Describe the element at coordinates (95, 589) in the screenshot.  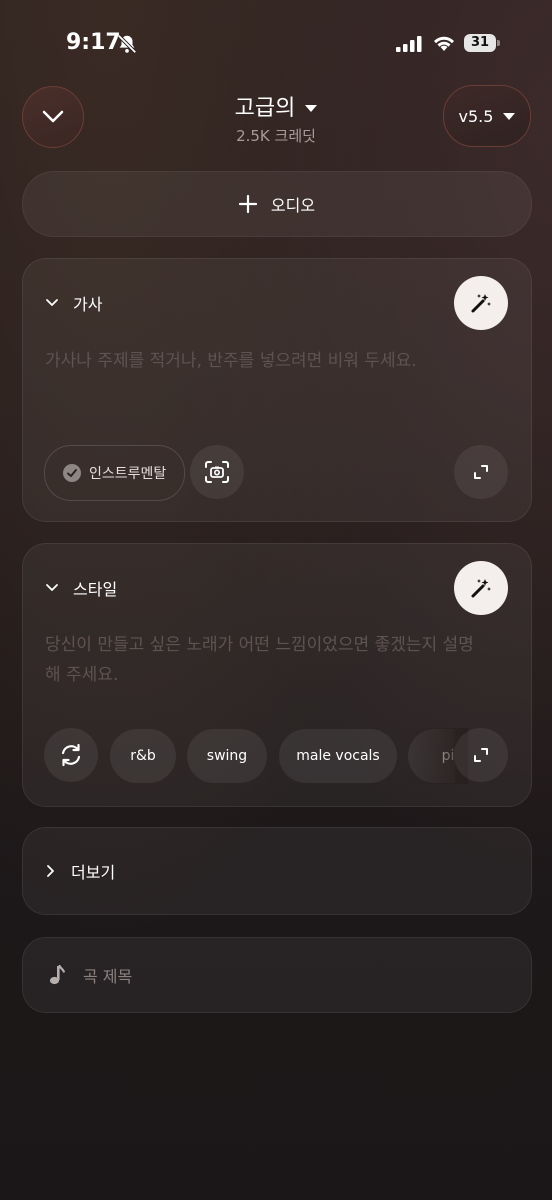
I see `style-heading: 스타일` at that location.